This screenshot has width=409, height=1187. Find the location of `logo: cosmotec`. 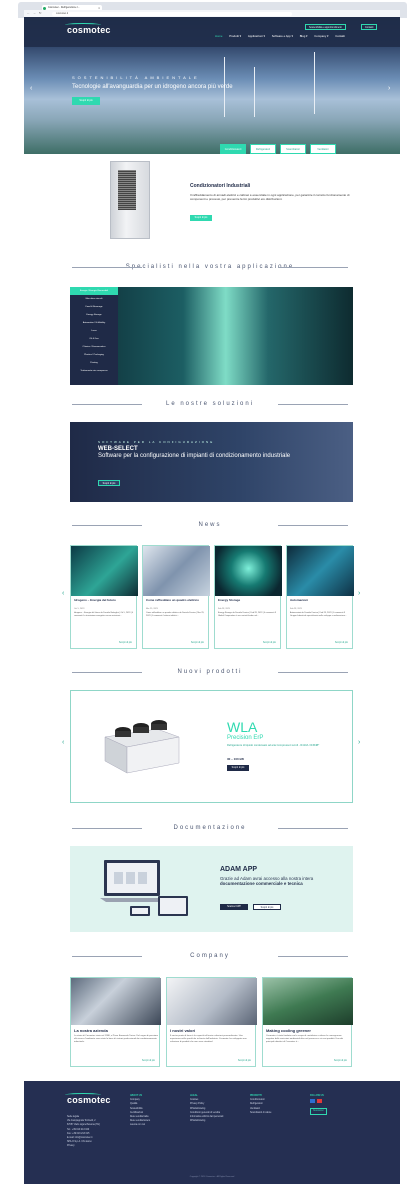

logo: cosmotec is located at coordinates (88, 29).